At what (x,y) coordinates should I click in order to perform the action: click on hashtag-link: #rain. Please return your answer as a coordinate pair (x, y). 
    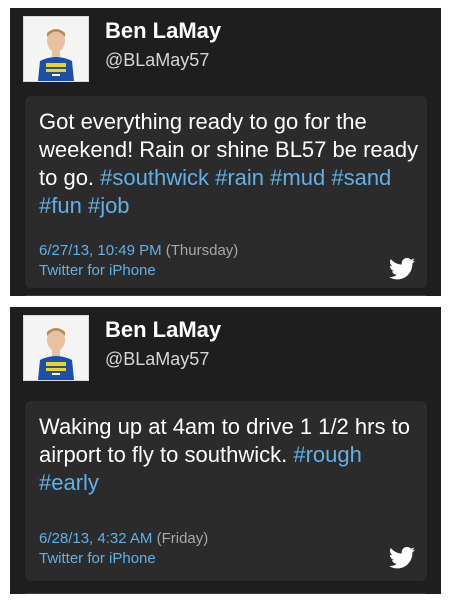
    Looking at the image, I should click on (239, 177).